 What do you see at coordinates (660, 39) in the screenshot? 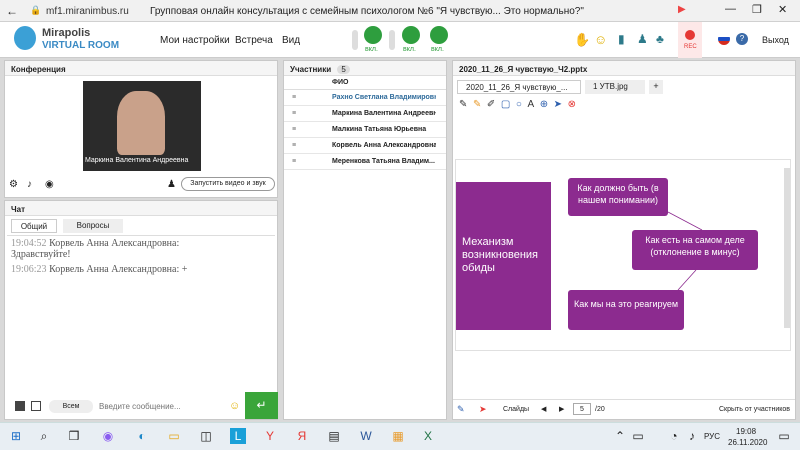
I see `tree-icon: ♣` at bounding box center [660, 39].